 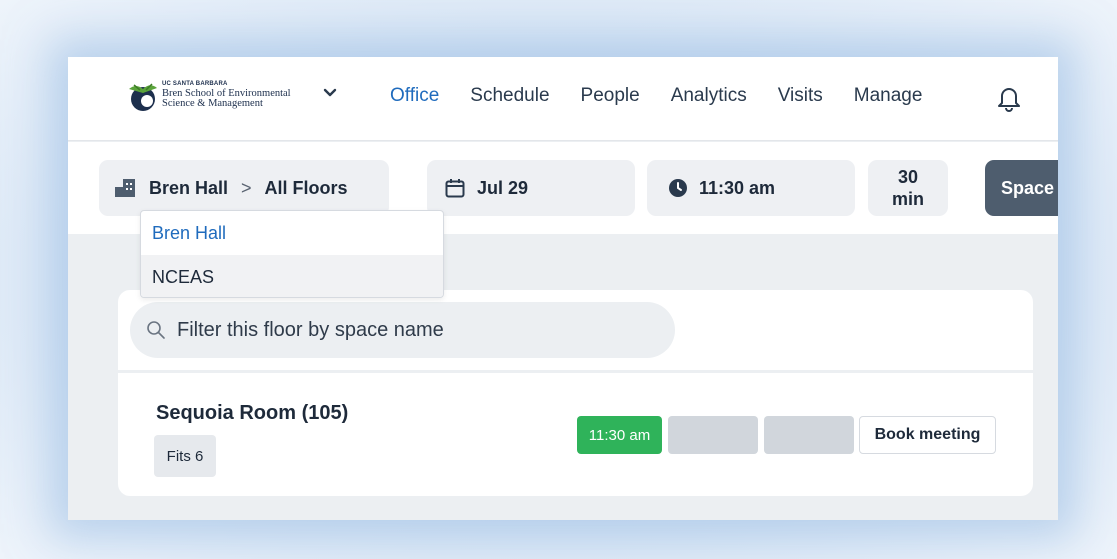 What do you see at coordinates (455, 188) in the screenshot?
I see `calendar-icon` at bounding box center [455, 188].